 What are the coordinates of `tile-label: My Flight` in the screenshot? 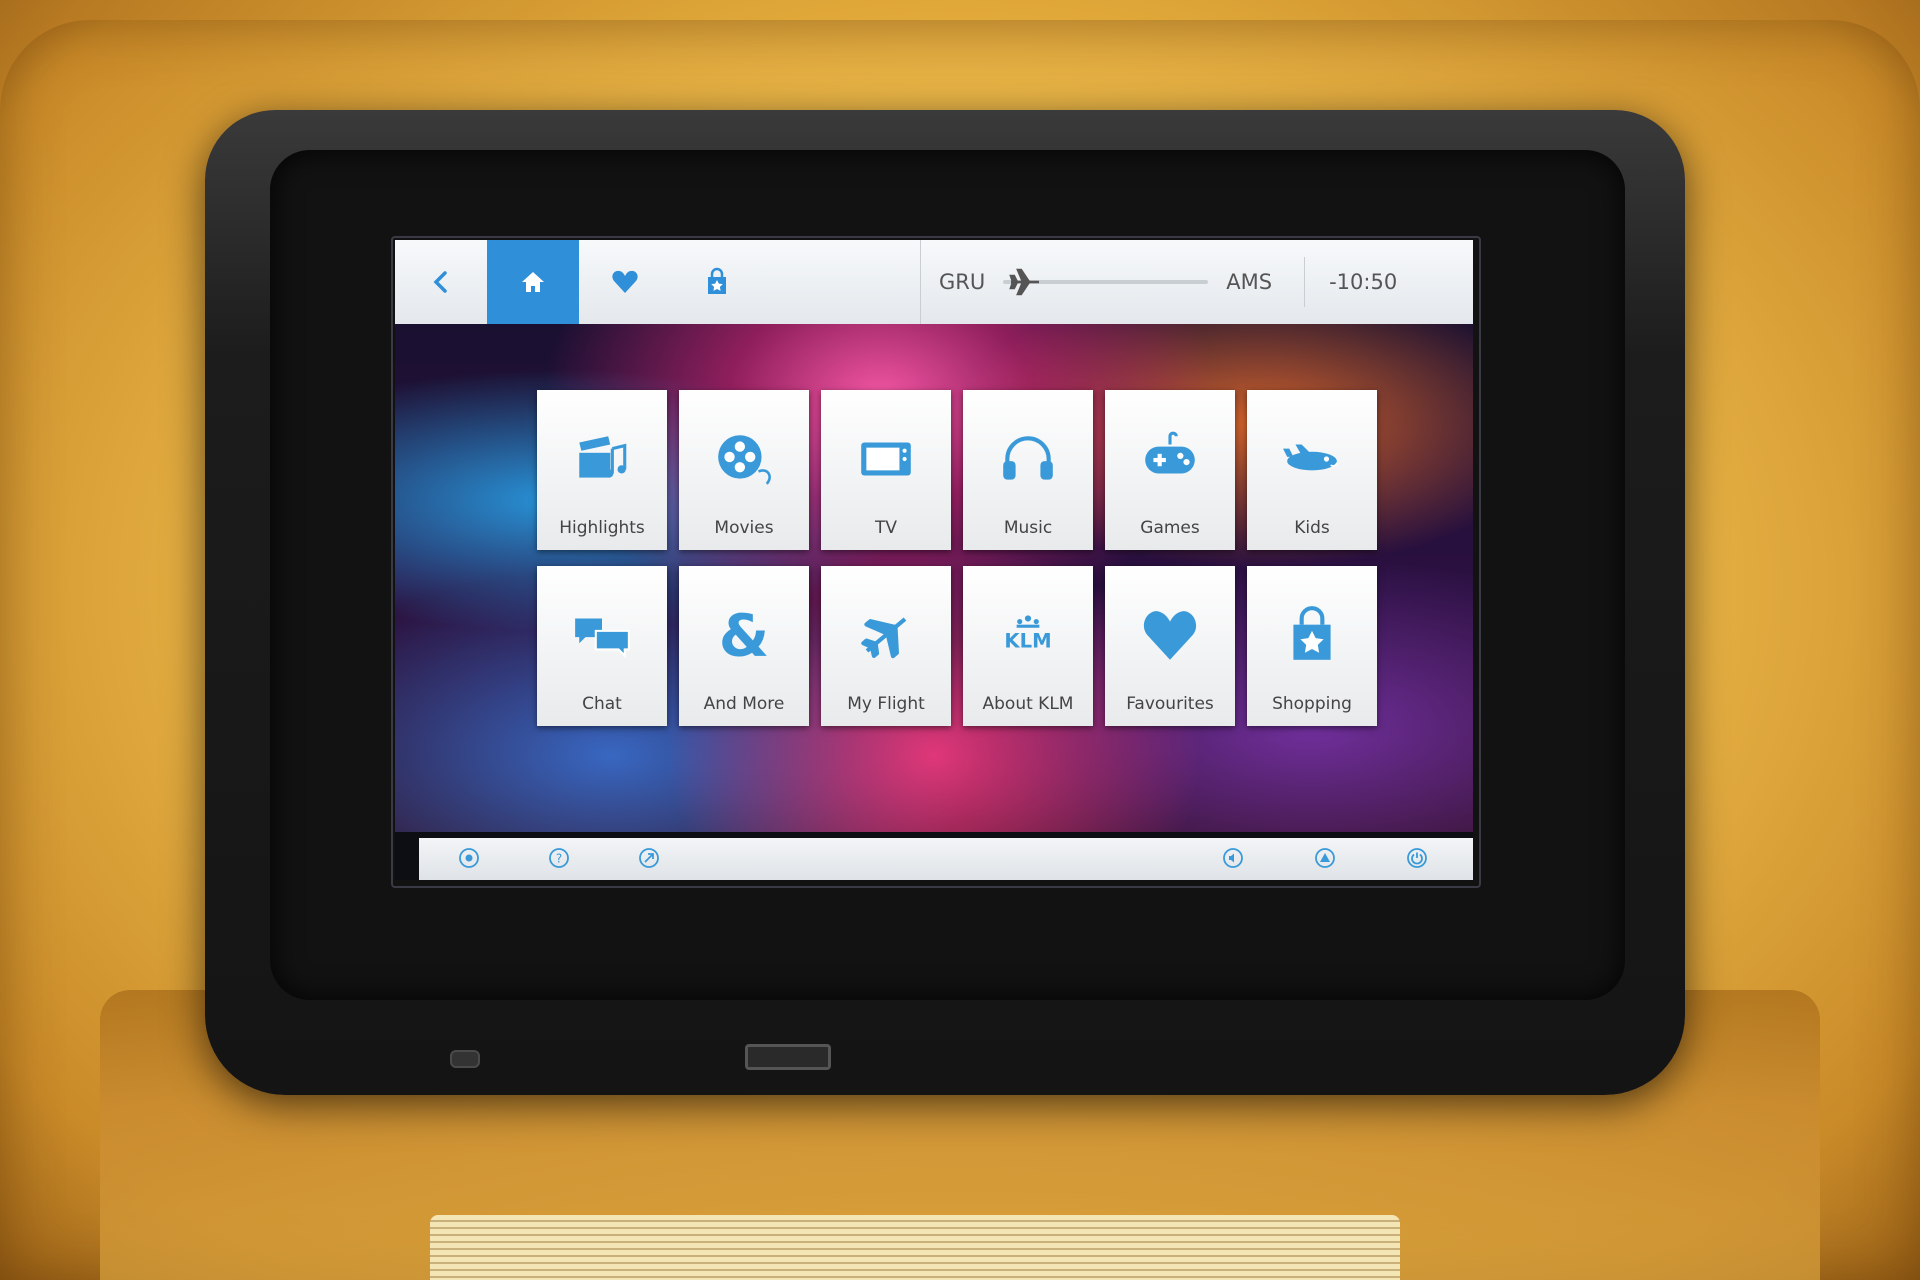 It's located at (886, 704).